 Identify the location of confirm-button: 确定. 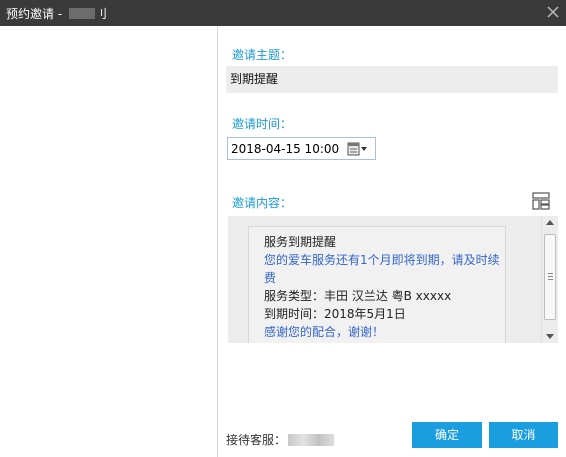
(447, 435).